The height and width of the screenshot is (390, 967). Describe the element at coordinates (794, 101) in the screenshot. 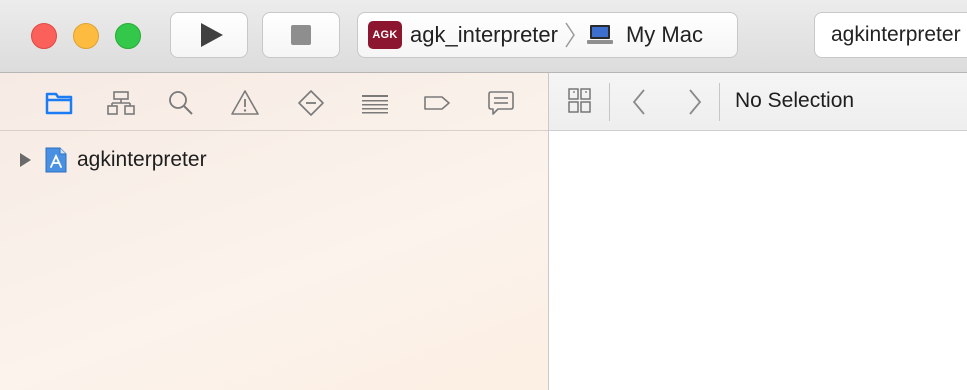

I see `jump-bar-path: No Selection` at that location.